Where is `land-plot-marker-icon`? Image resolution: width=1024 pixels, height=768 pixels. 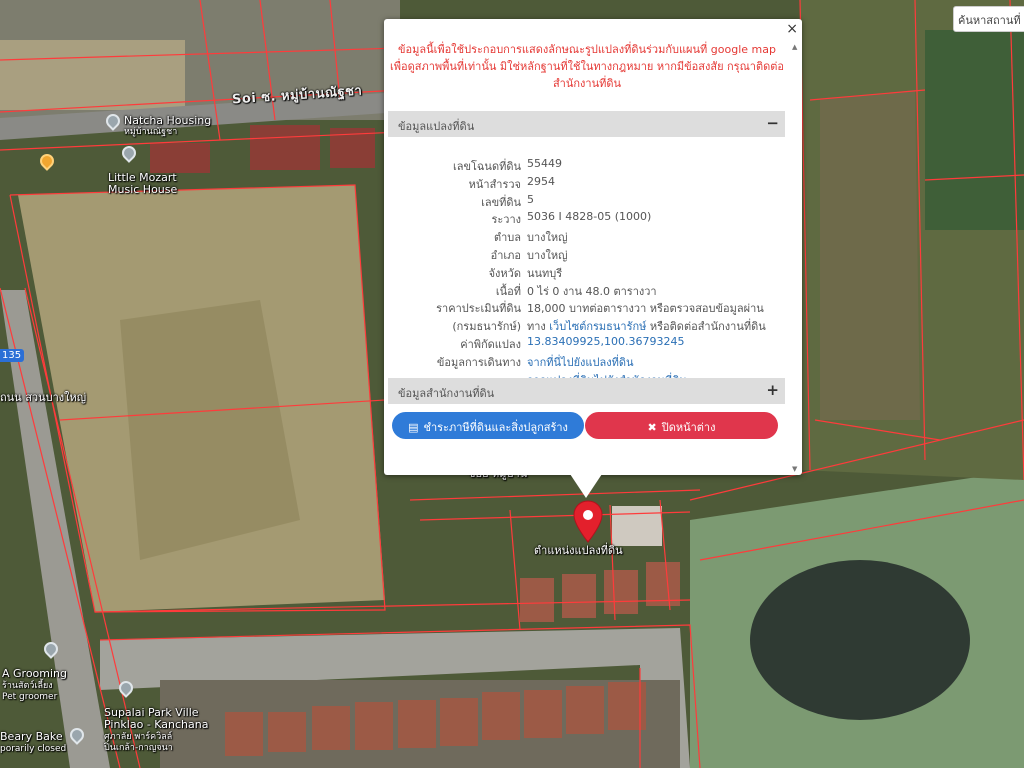 land-plot-marker-icon is located at coordinates (588, 522).